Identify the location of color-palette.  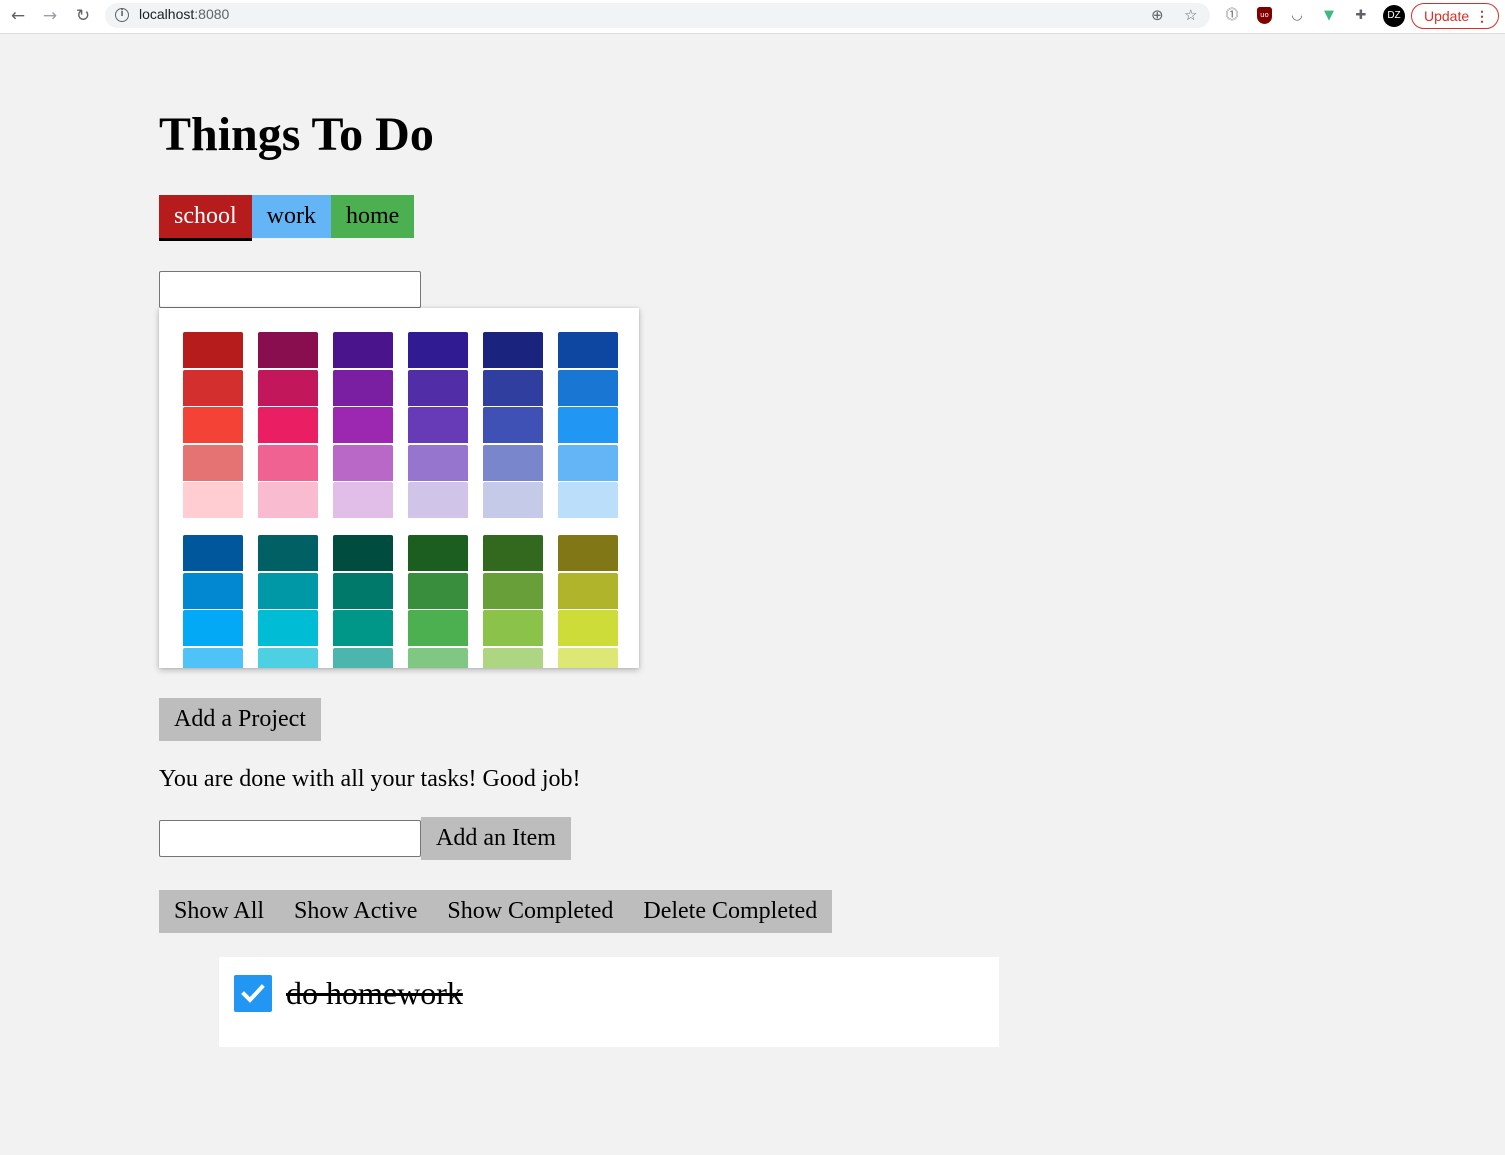
(399, 488).